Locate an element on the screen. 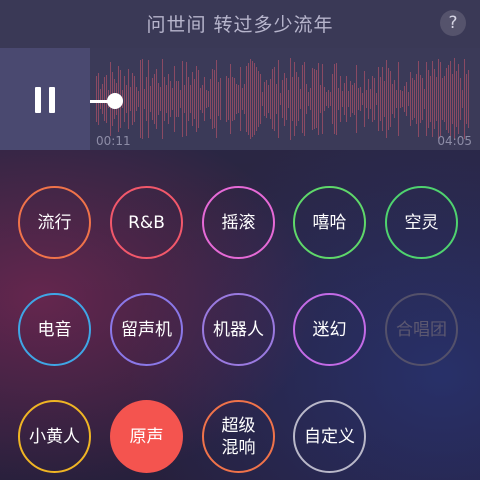  effect-button: 机器人 is located at coordinates (238, 329).